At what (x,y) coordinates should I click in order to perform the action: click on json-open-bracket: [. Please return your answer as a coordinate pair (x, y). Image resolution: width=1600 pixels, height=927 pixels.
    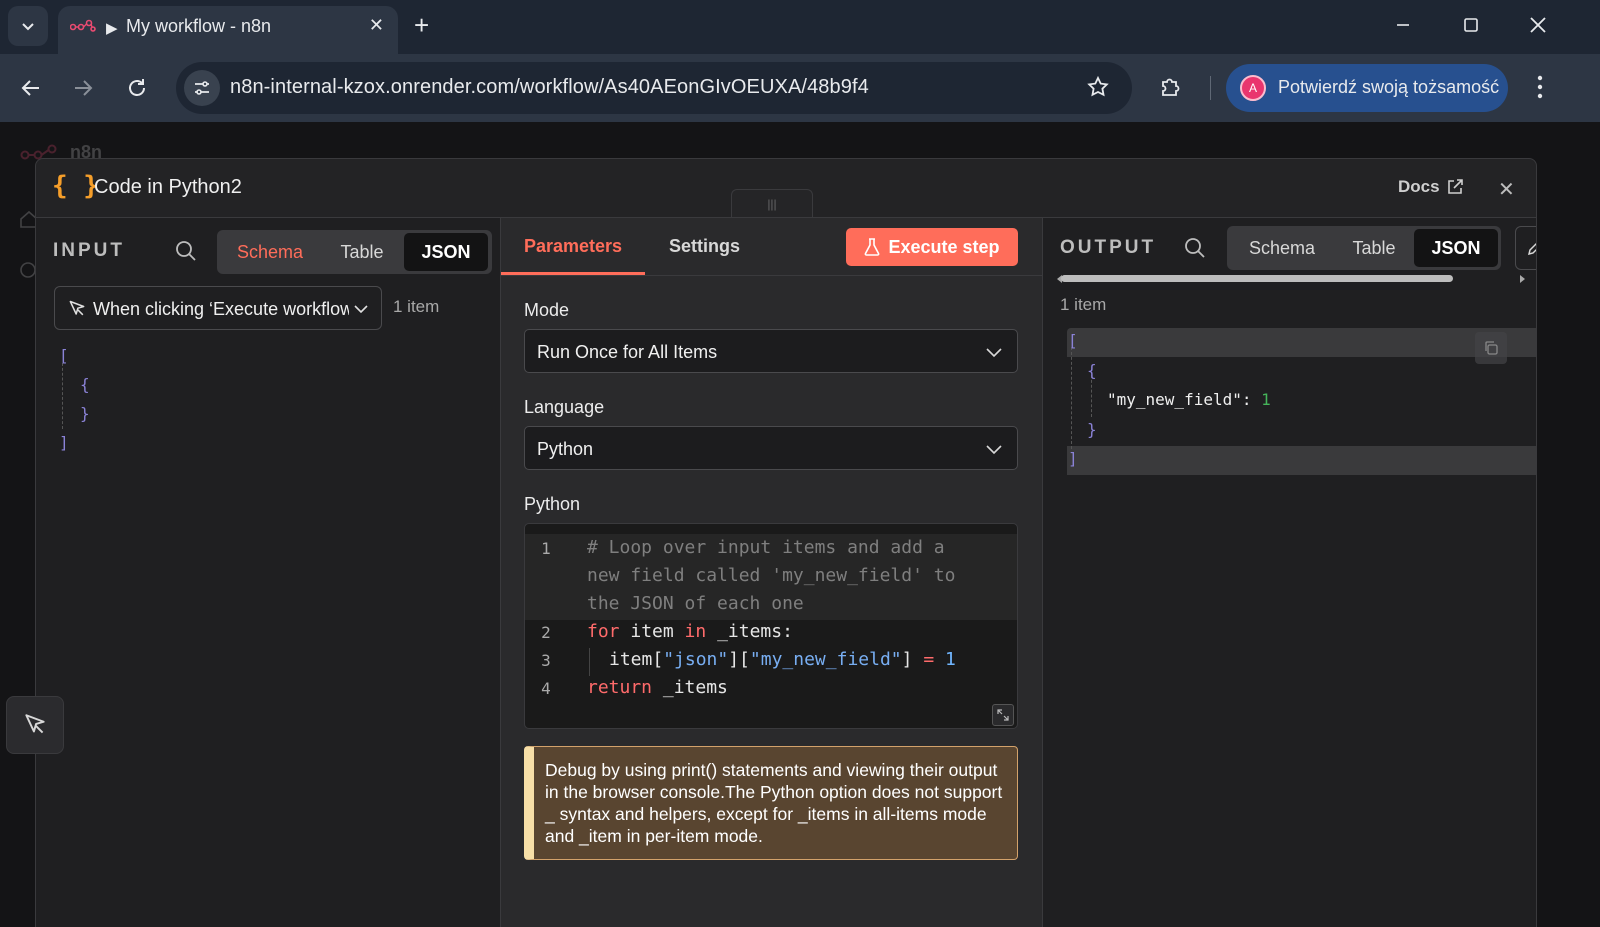
    Looking at the image, I should click on (1073, 340).